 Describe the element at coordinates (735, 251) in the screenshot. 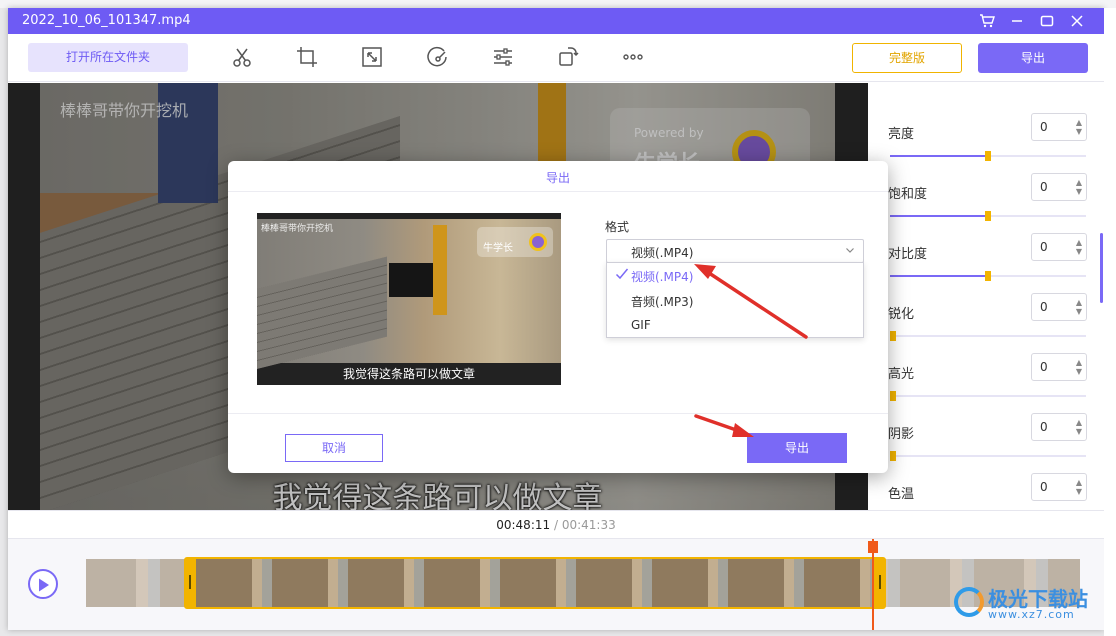

I see `format-select: 视频(.MP4)` at that location.